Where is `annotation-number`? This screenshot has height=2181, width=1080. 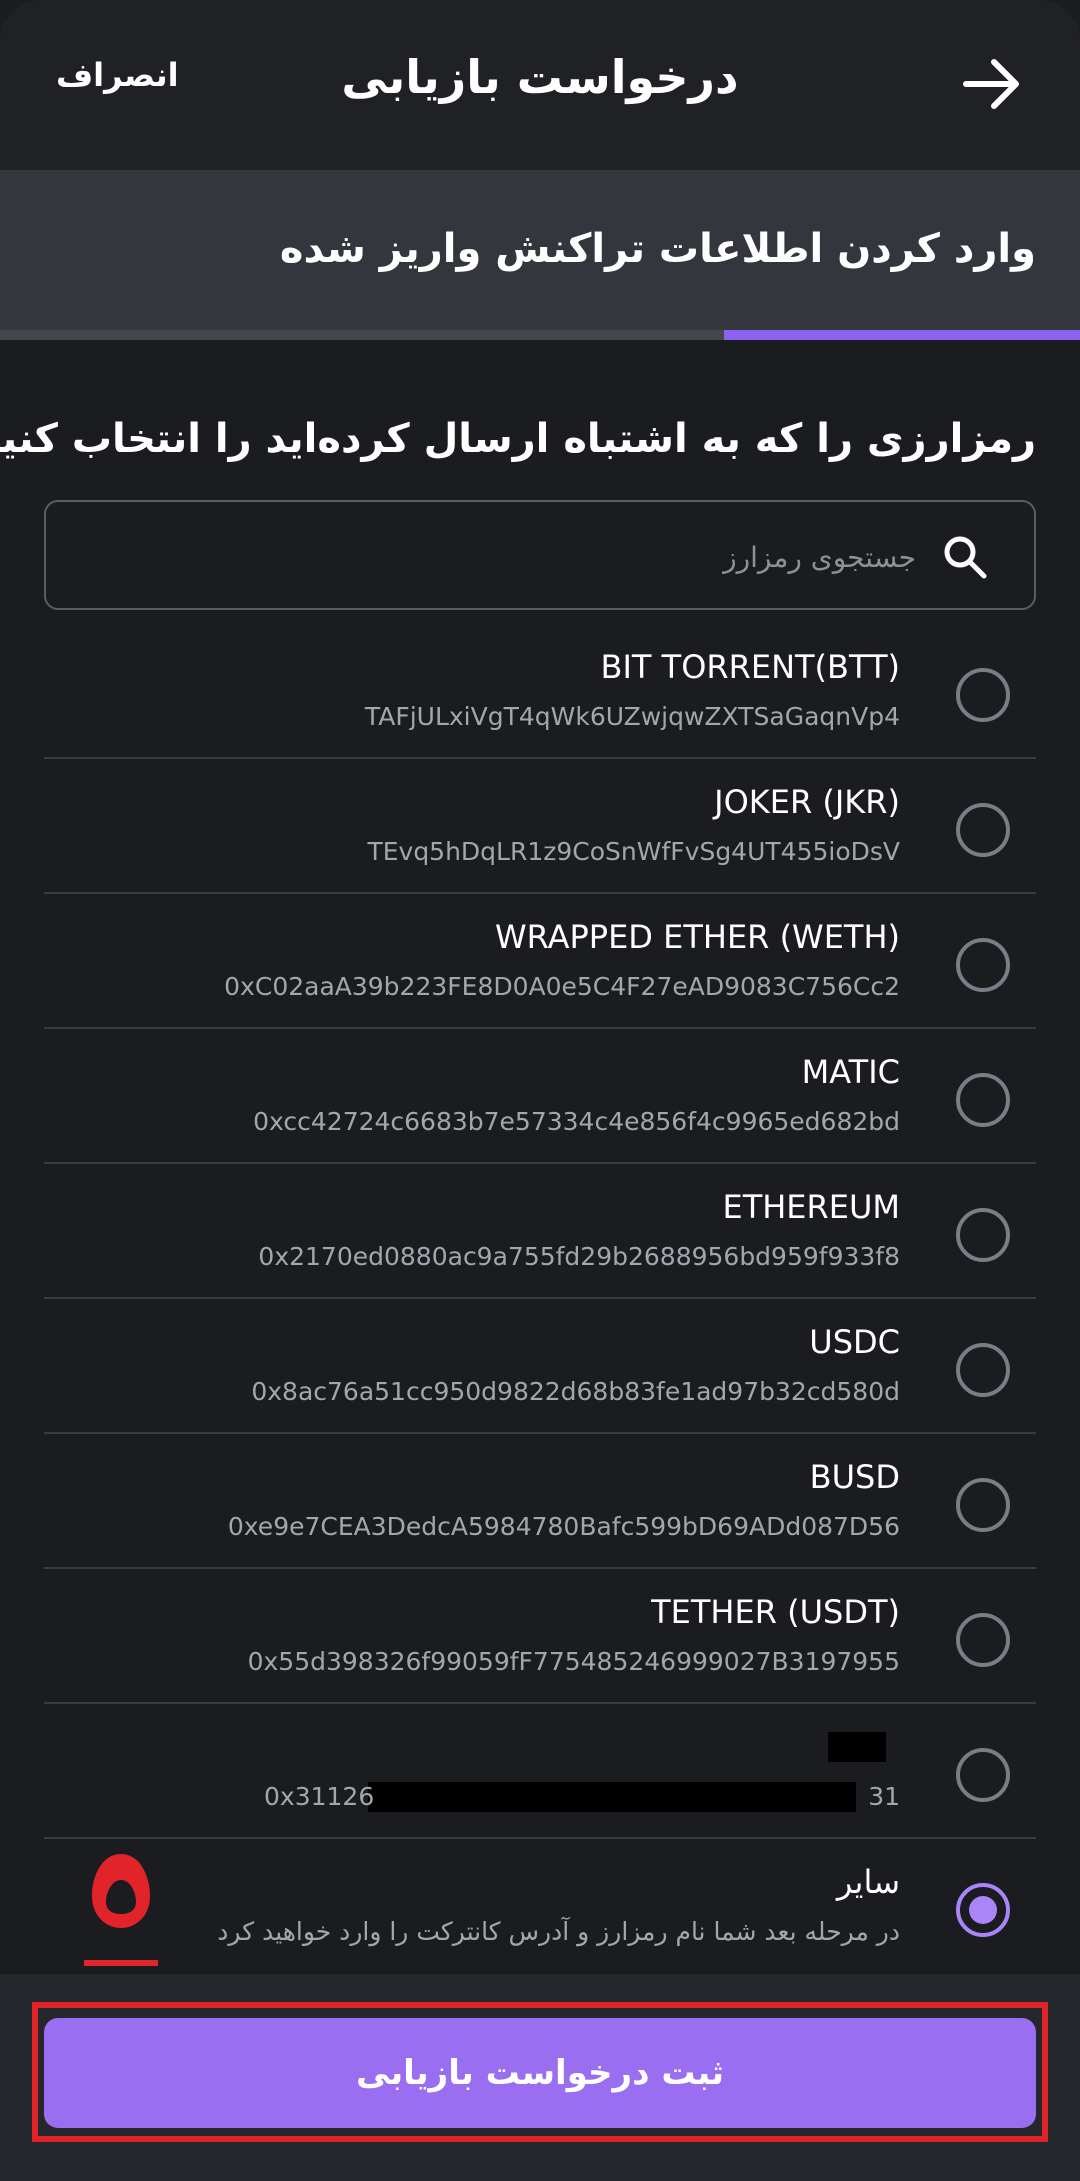 annotation-number is located at coordinates (121, 1891).